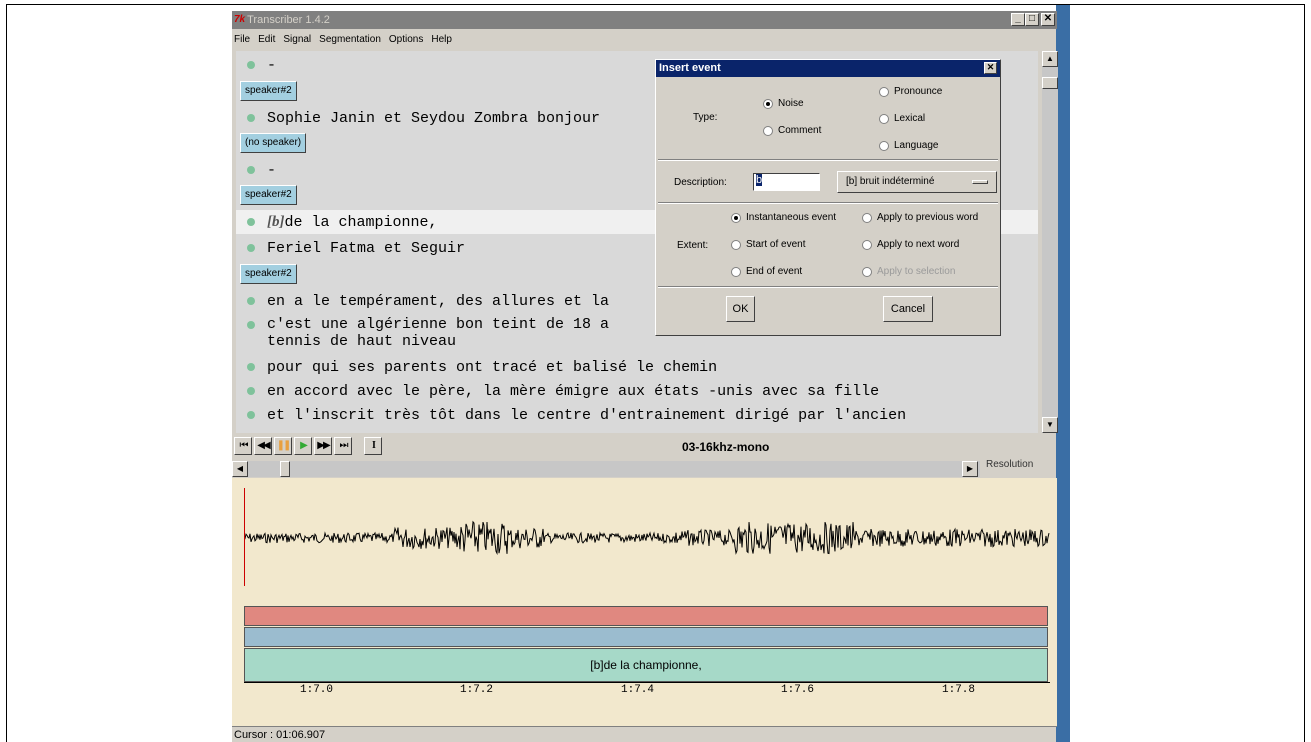  Describe the element at coordinates (959, 690) in the screenshot. I see `time-tick: 1:7.8` at that location.